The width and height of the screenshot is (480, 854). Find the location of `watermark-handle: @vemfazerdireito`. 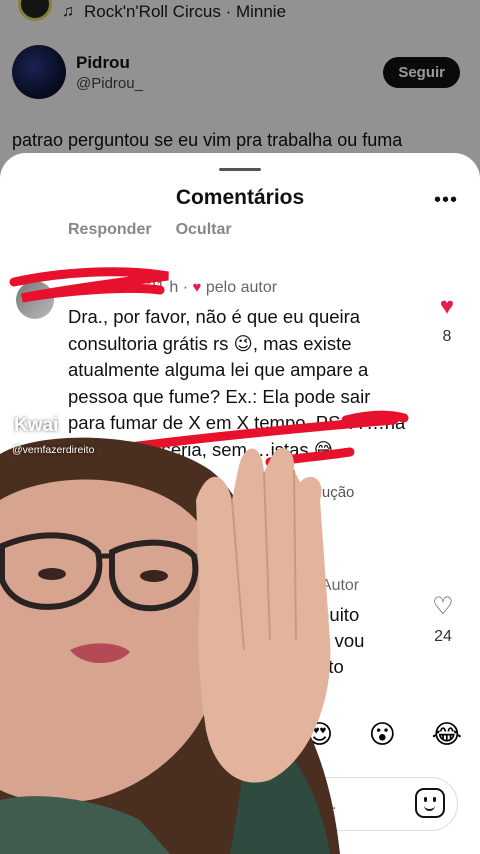

watermark-handle: @vemfazerdireito is located at coordinates (53, 450).